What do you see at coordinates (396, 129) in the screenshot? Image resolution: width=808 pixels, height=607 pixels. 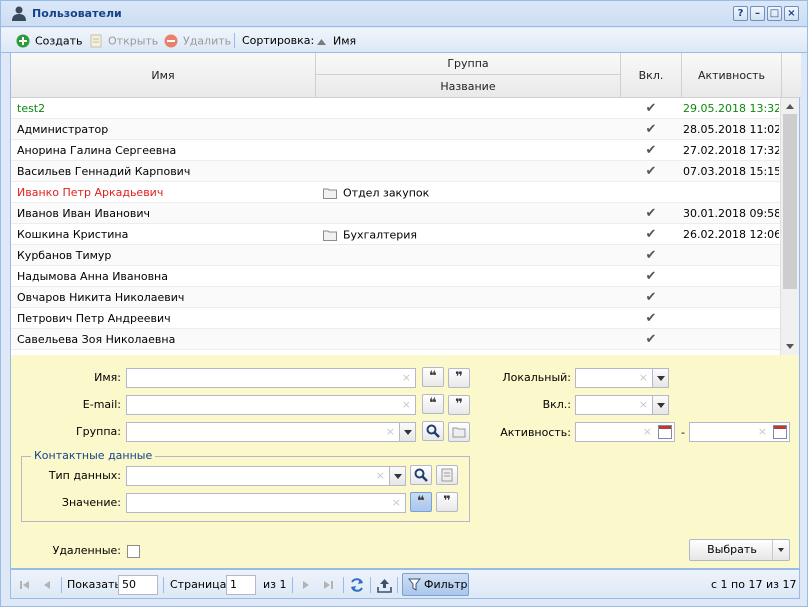 I see `table-row: Администратор ✔ 28.05.2018 11:02` at bounding box center [396, 129].